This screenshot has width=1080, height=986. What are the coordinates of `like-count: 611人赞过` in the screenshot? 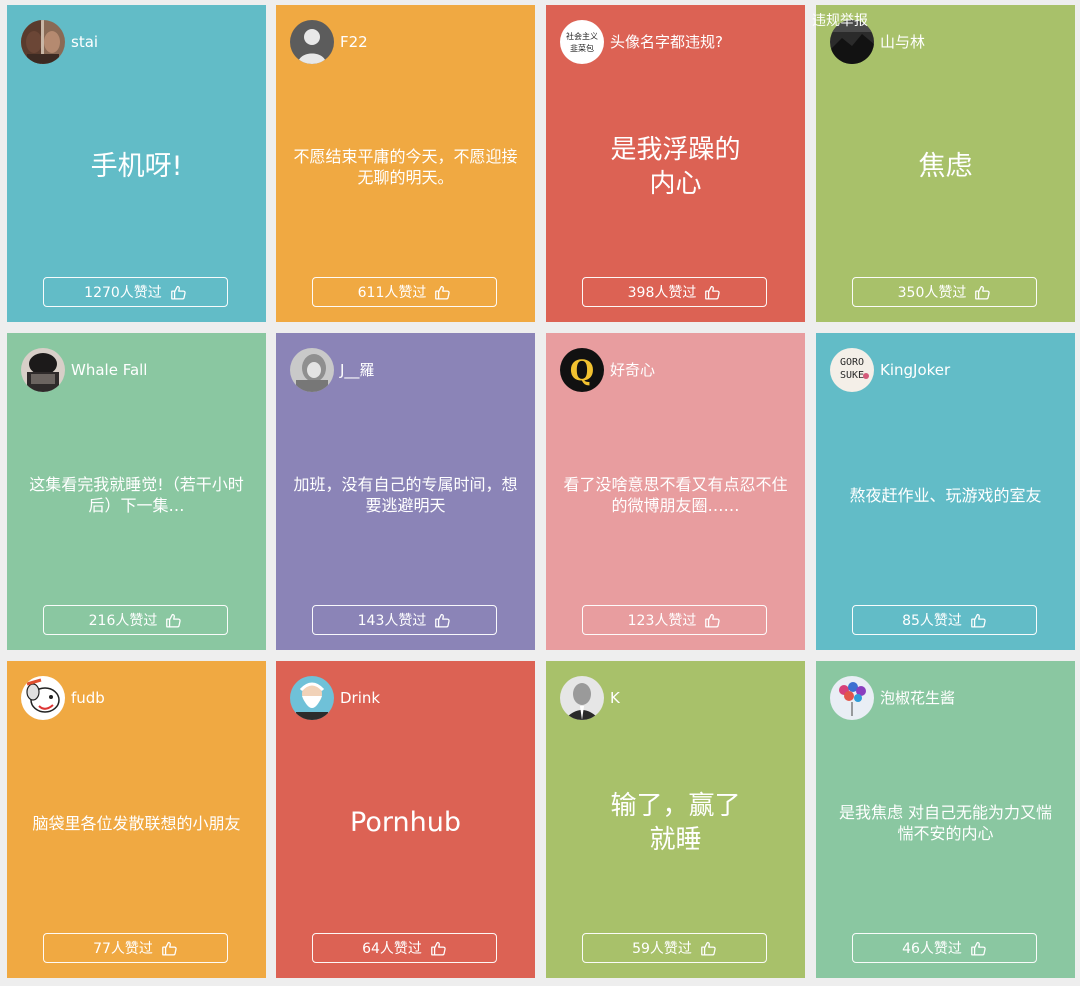 It's located at (392, 293).